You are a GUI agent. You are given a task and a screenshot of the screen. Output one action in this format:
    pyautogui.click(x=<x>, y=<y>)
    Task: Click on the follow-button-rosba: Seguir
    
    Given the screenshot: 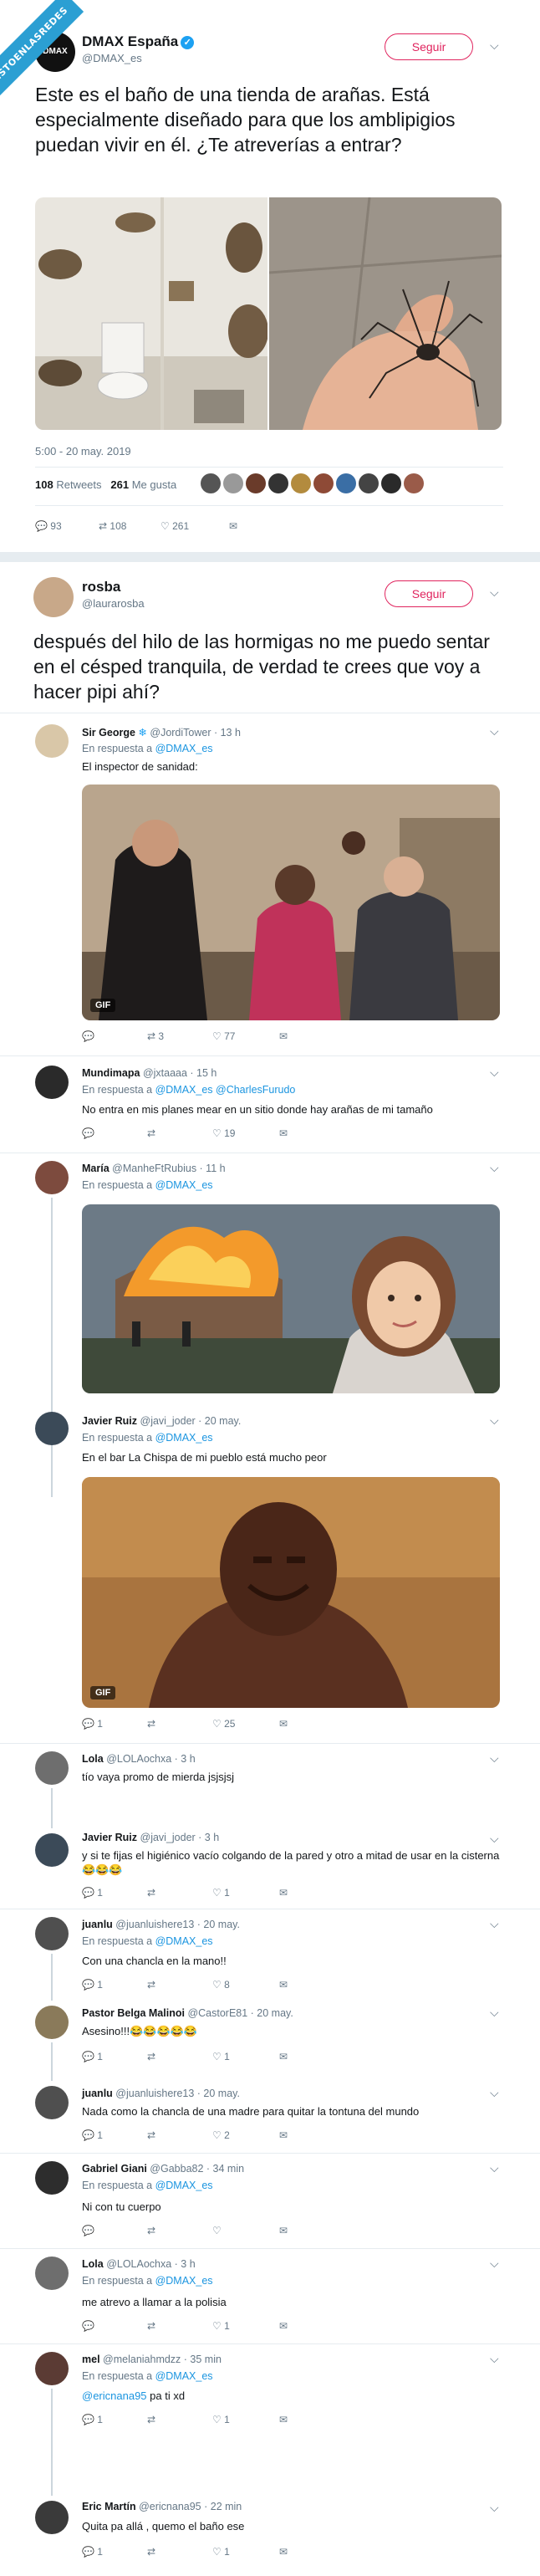 What is the action you would take?
    pyautogui.click(x=429, y=593)
    